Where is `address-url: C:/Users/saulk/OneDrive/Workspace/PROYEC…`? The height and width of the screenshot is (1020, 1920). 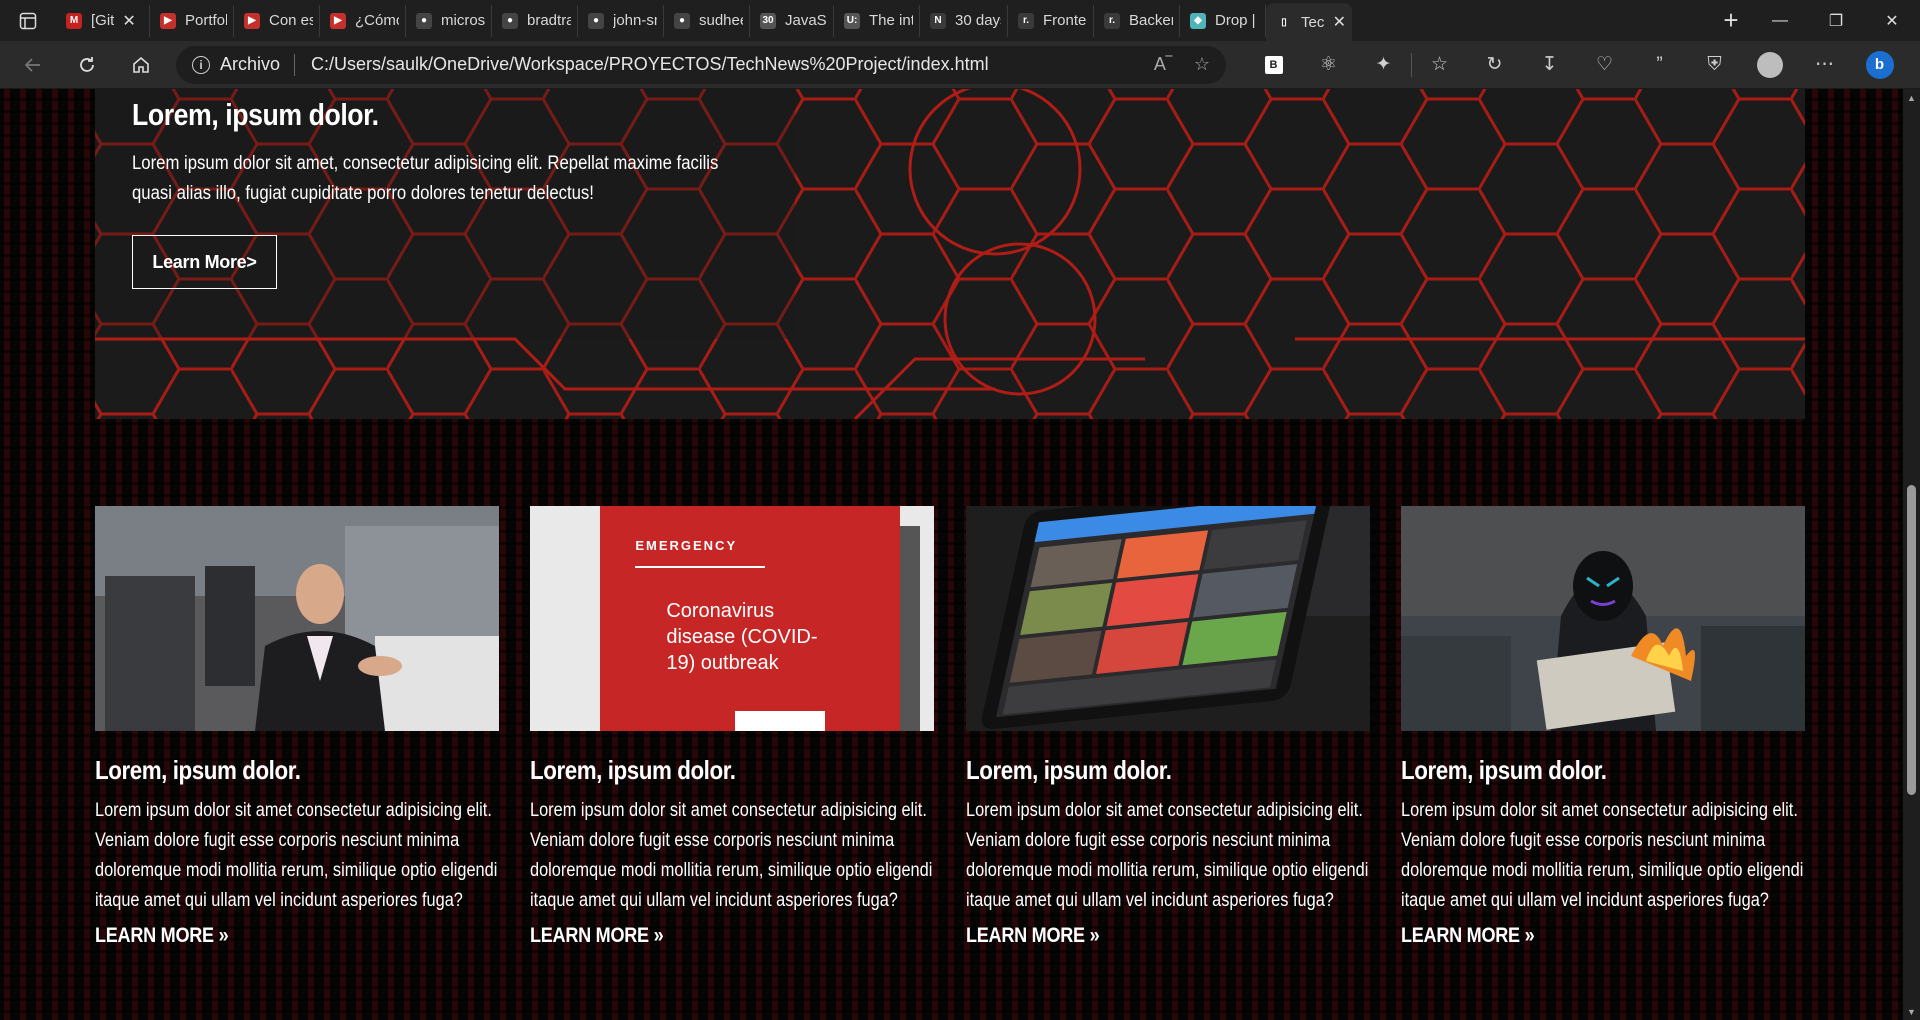
address-url: C:/Users/saulk/OneDrive/Workspace/PROYEC… is located at coordinates (721, 64).